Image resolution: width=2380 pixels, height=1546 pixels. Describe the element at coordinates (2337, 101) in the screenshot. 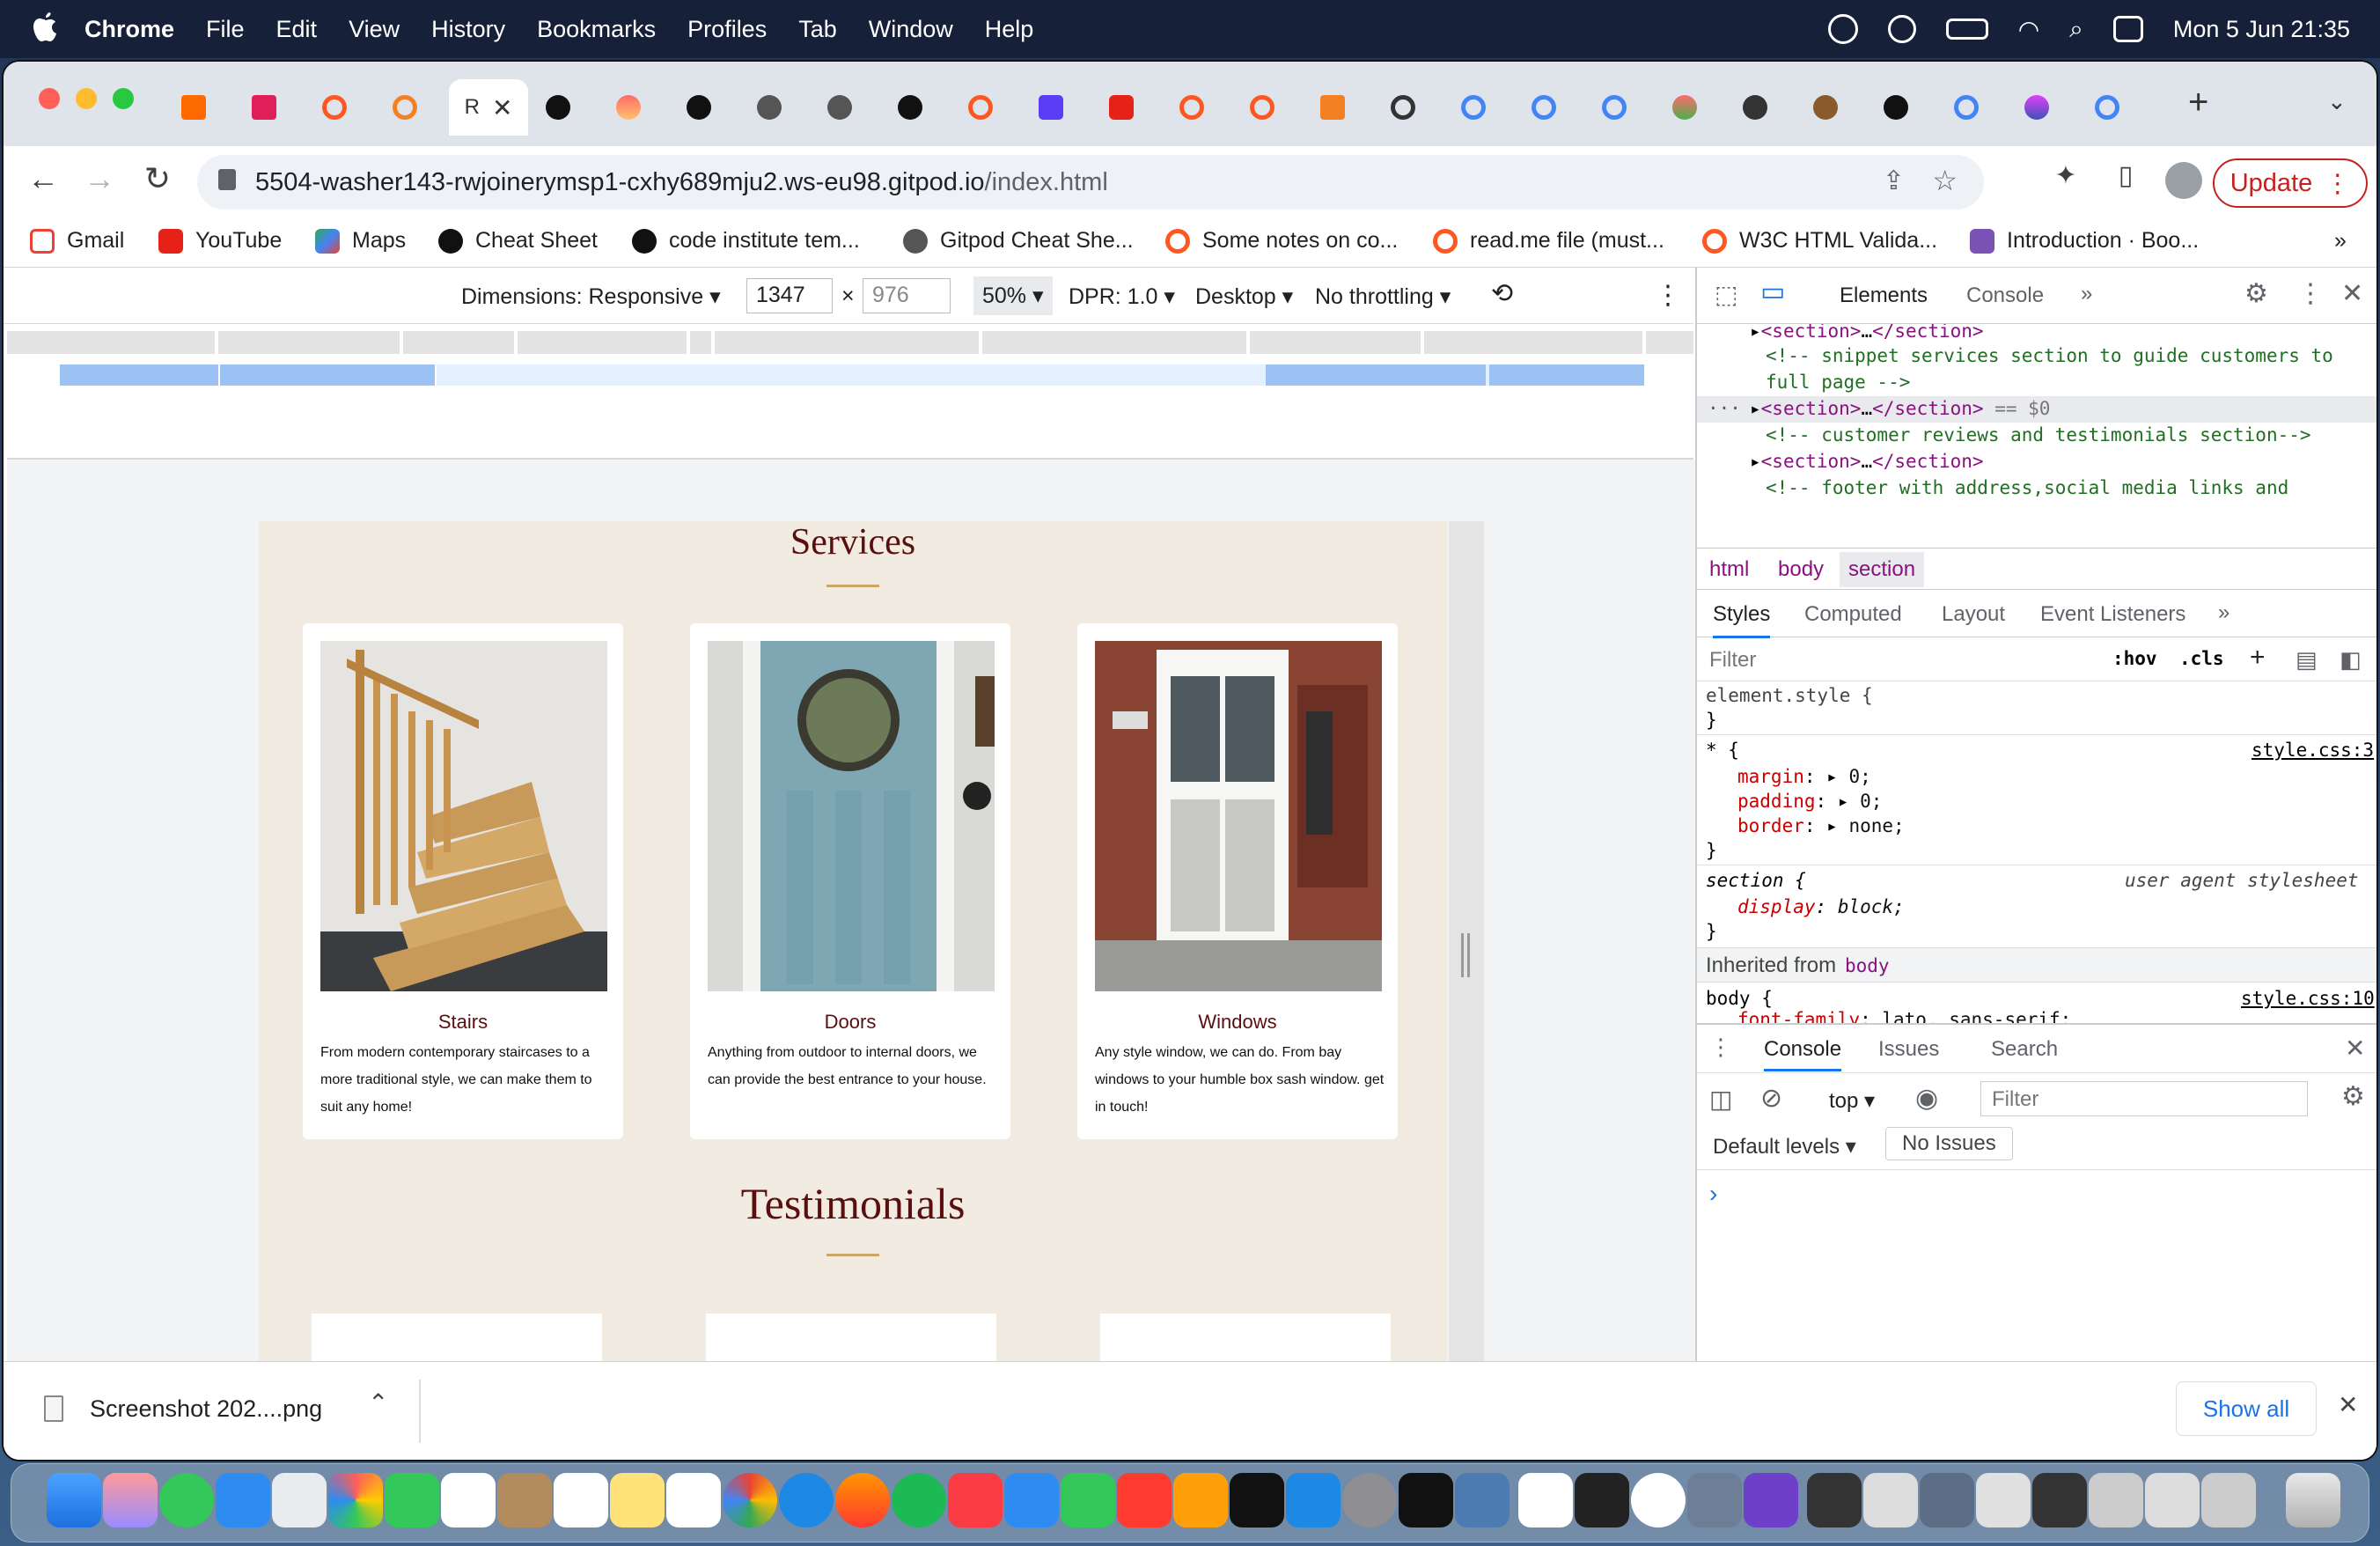

I see `tab-search-chevron-icon: ⌄` at that location.